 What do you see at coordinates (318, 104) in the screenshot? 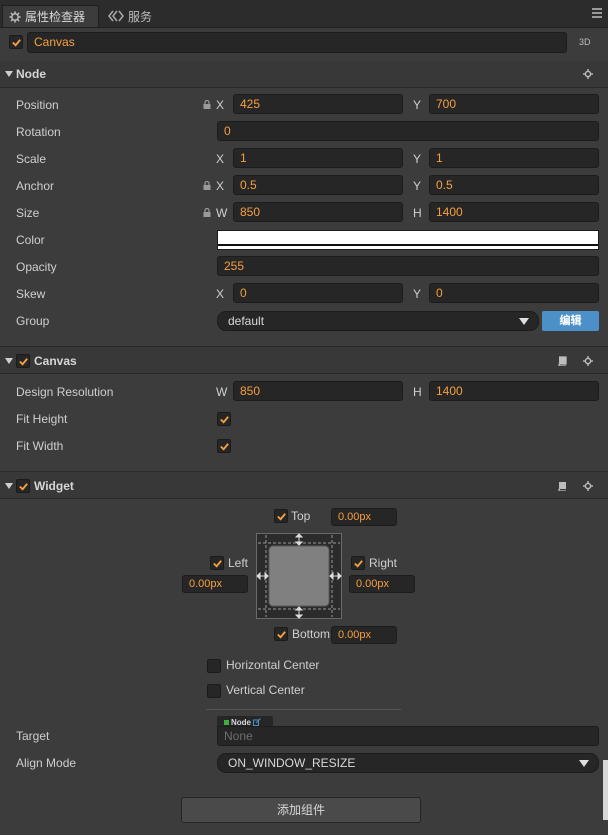
I see `position-x-input: 425` at bounding box center [318, 104].